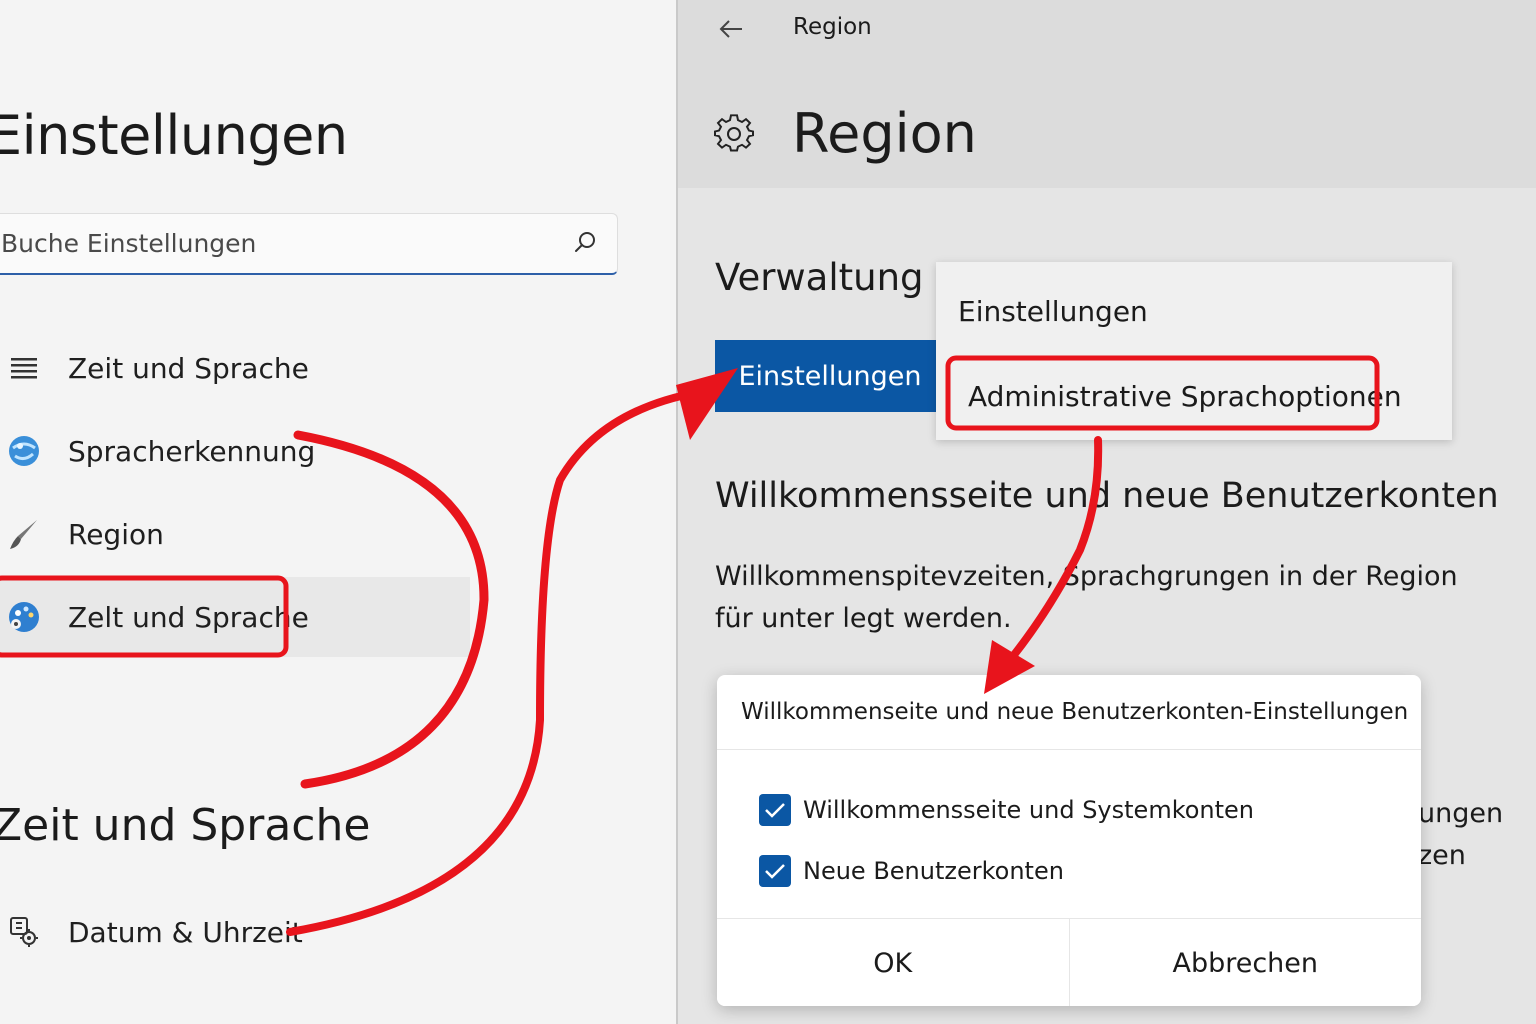  Describe the element at coordinates (1053, 311) in the screenshot. I see `flyout-item-label: Einstellungen` at that location.